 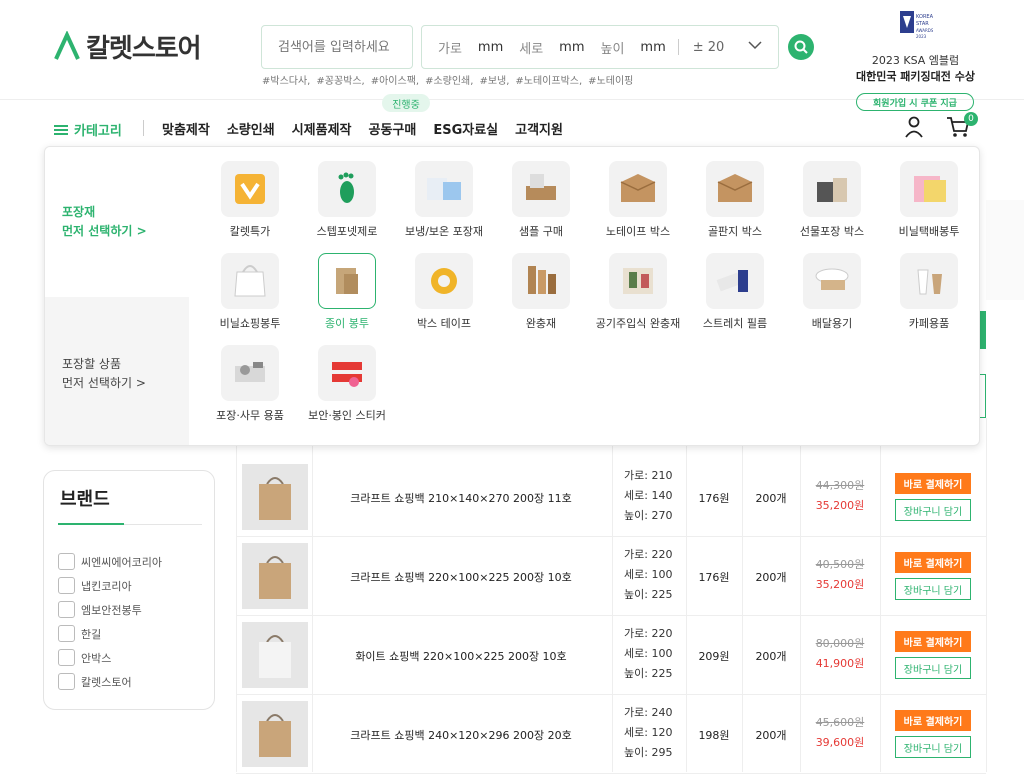 What do you see at coordinates (771, 656) in the screenshot?
I see `quantity: 200개` at bounding box center [771, 656].